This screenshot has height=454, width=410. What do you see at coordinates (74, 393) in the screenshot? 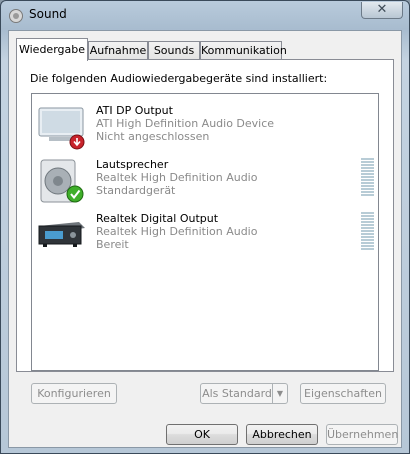
I see `configure-button: Konfigurieren` at bounding box center [74, 393].